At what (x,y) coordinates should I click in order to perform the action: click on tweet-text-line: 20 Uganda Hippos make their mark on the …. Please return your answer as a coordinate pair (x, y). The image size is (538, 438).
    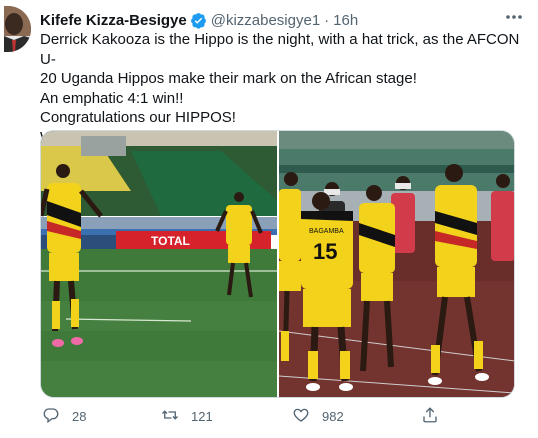
    Looking at the image, I should click on (228, 78).